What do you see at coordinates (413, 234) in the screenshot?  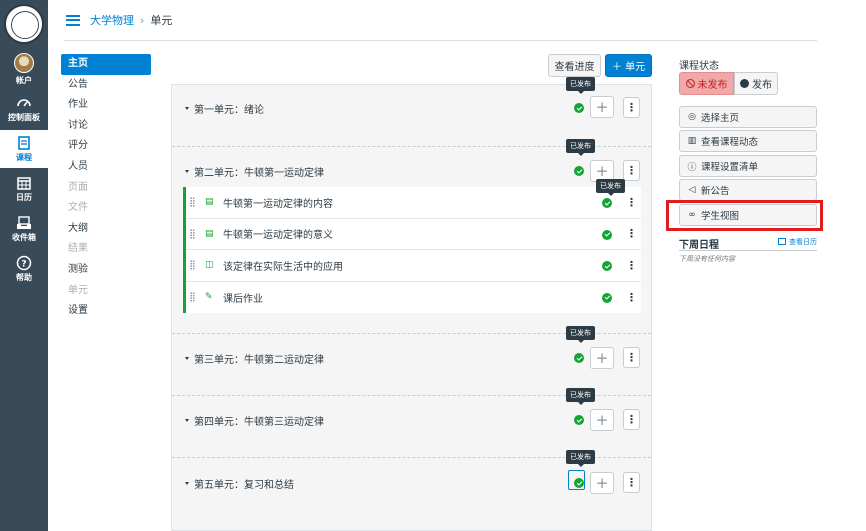 I see `module-item: ▤ 牛顿第一运动定律的意义 ⋮` at bounding box center [413, 234].